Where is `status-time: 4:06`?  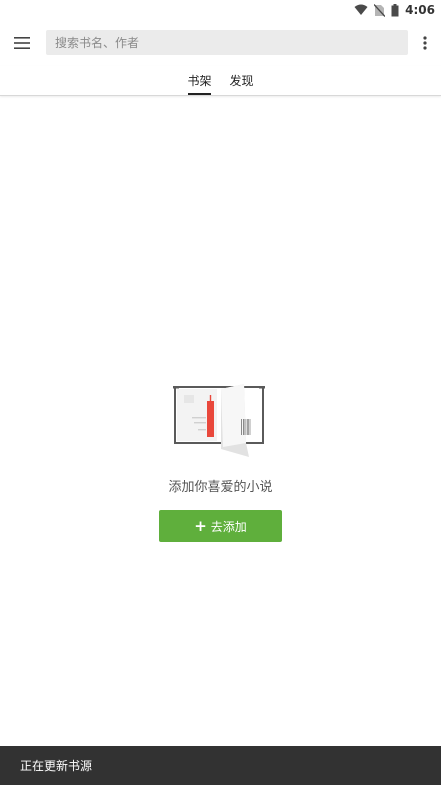
status-time: 4:06 is located at coordinates (420, 10).